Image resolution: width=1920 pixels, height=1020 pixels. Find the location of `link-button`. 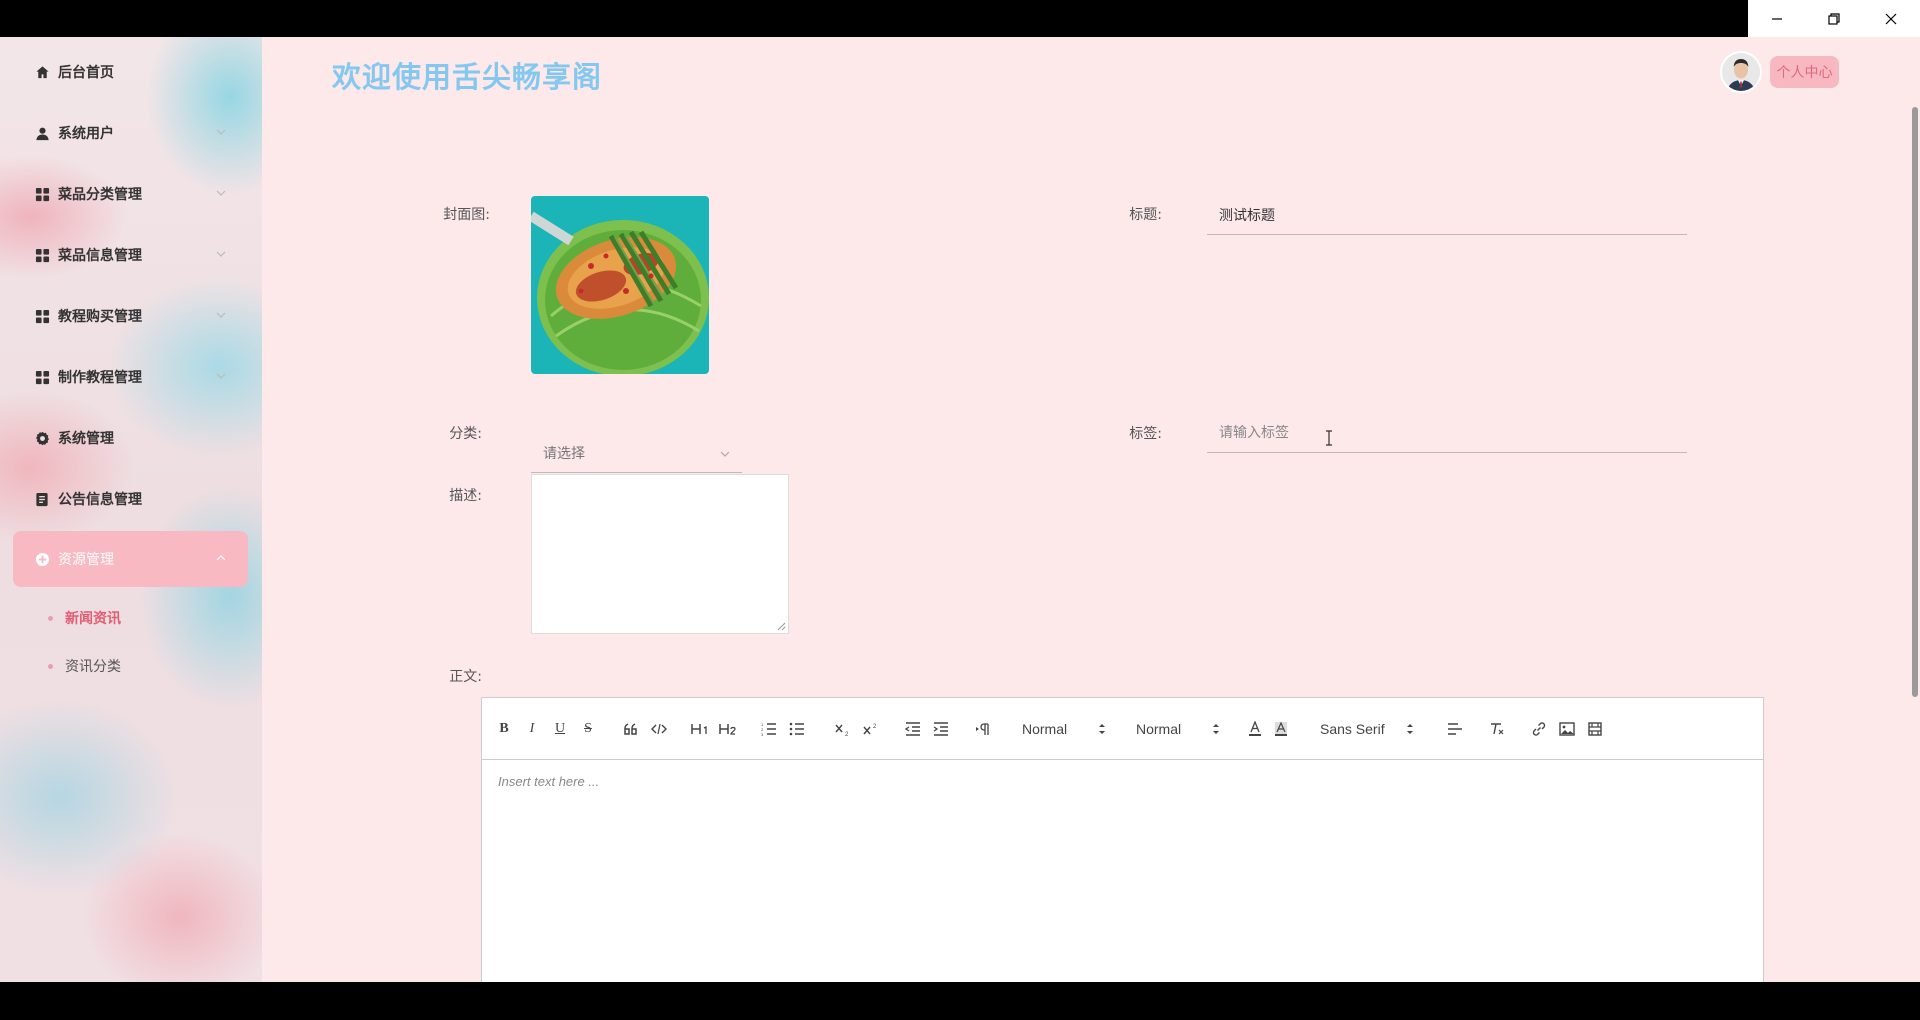

link-button is located at coordinates (1539, 729).